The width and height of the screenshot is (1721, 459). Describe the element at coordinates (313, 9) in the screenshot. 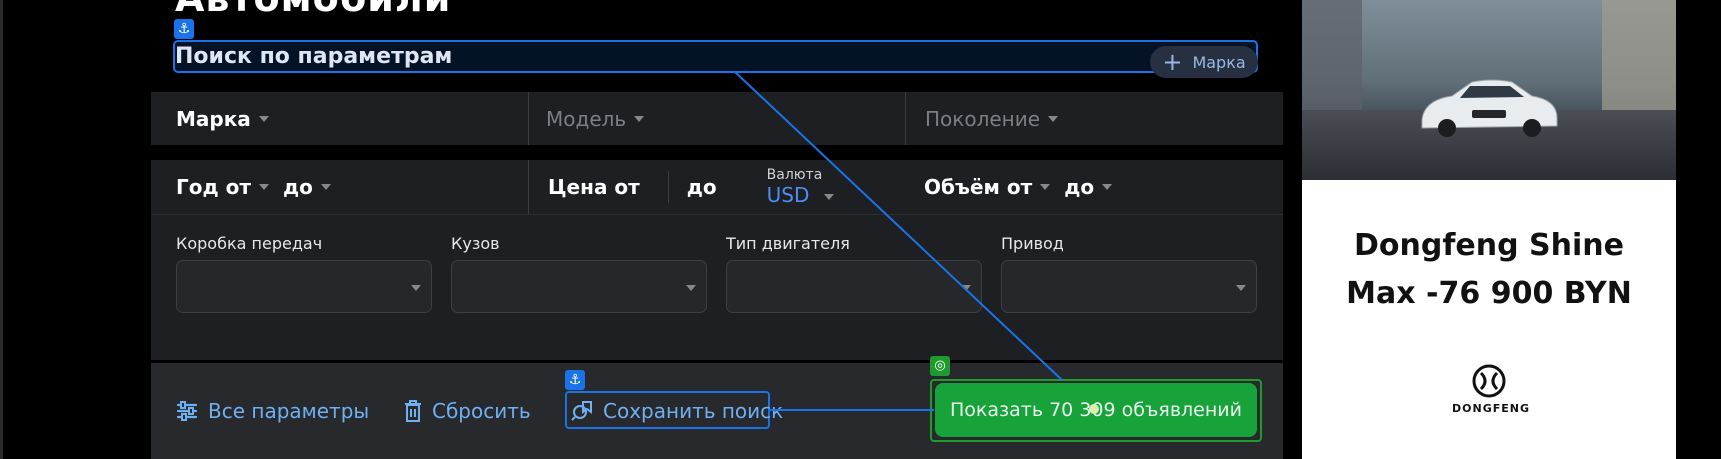

I see `page-title: Автомобили` at that location.